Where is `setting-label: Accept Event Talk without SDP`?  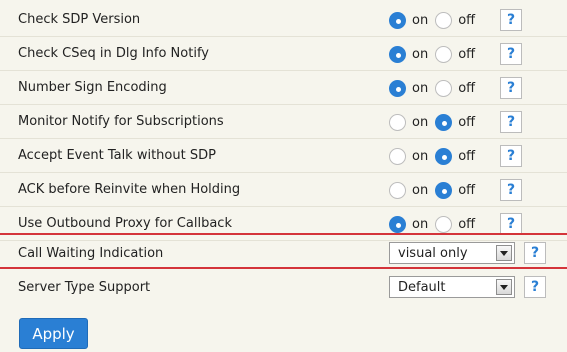 setting-label: Accept Event Talk without SDP is located at coordinates (117, 155).